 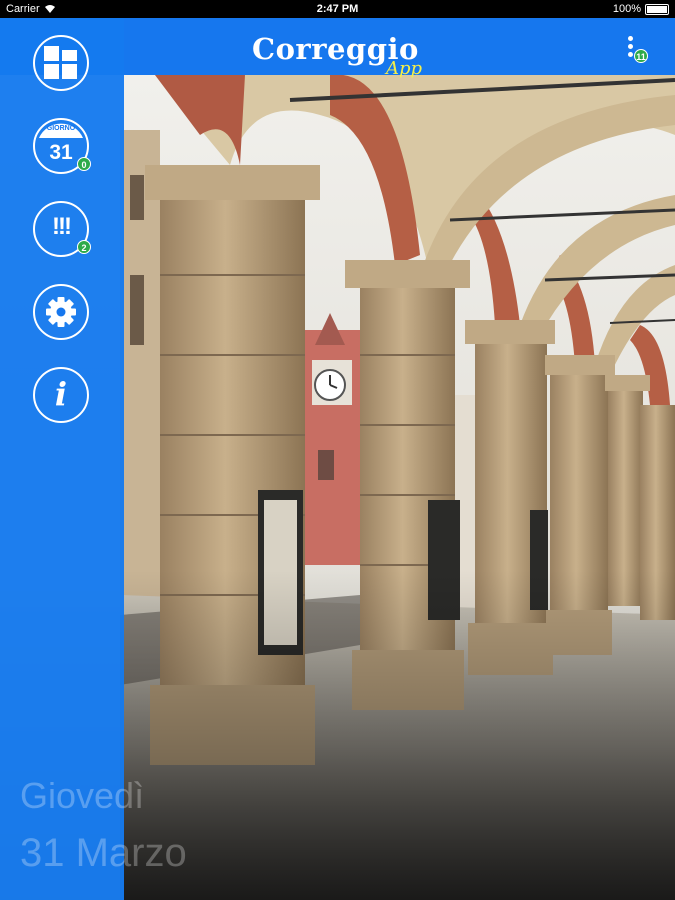 I want to click on alert-icon: !!!, so click(x=62, y=226).